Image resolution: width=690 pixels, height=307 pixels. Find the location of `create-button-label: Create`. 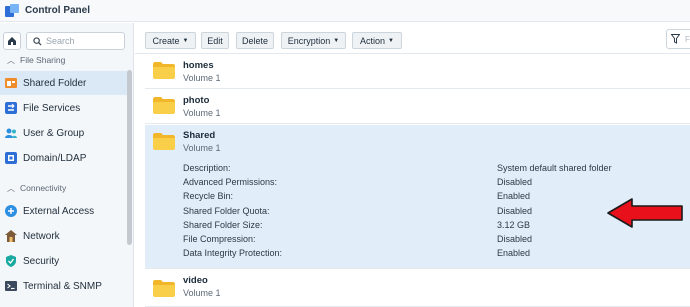

create-button-label: Create is located at coordinates (166, 40).